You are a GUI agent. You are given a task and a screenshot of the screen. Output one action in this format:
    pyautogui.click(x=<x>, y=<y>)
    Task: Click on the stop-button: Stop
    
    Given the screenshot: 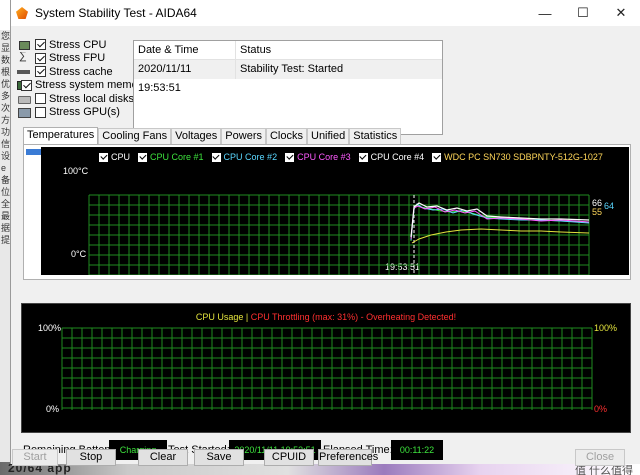 What is the action you would take?
    pyautogui.click(x=91, y=457)
    